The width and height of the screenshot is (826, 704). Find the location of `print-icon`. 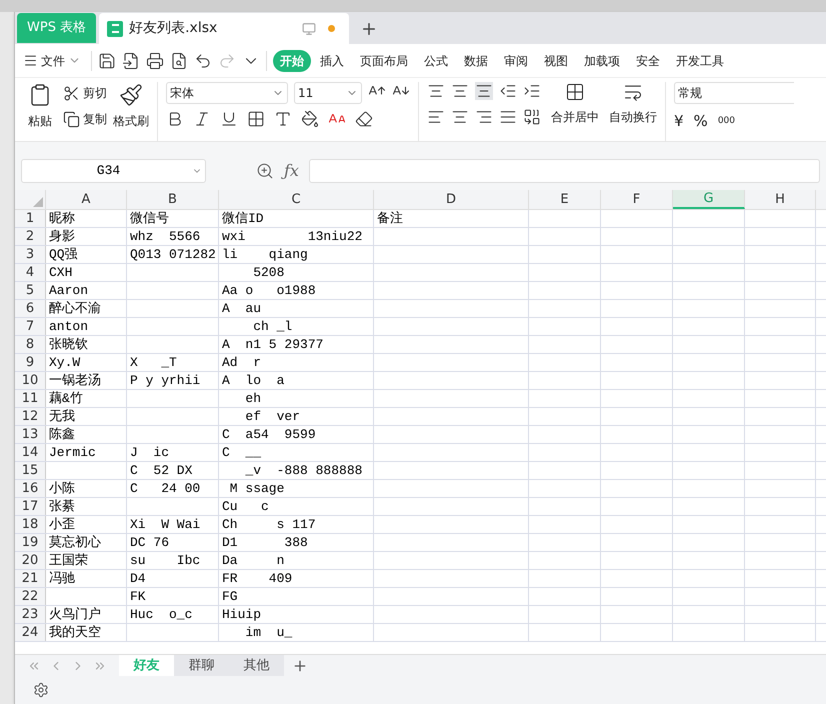

print-icon is located at coordinates (155, 61).